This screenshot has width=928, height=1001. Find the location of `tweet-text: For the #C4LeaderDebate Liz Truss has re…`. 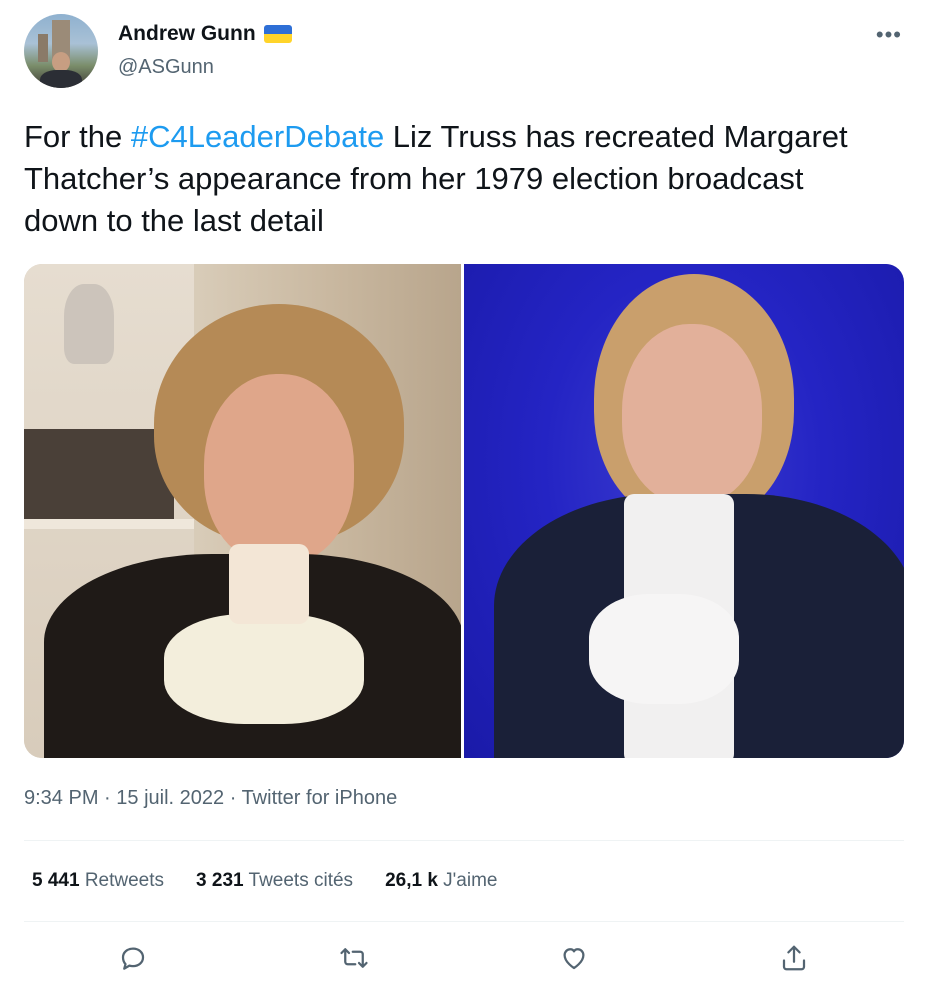

tweet-text: For the #C4LeaderDebate Liz Truss has re… is located at coordinates (454, 179).